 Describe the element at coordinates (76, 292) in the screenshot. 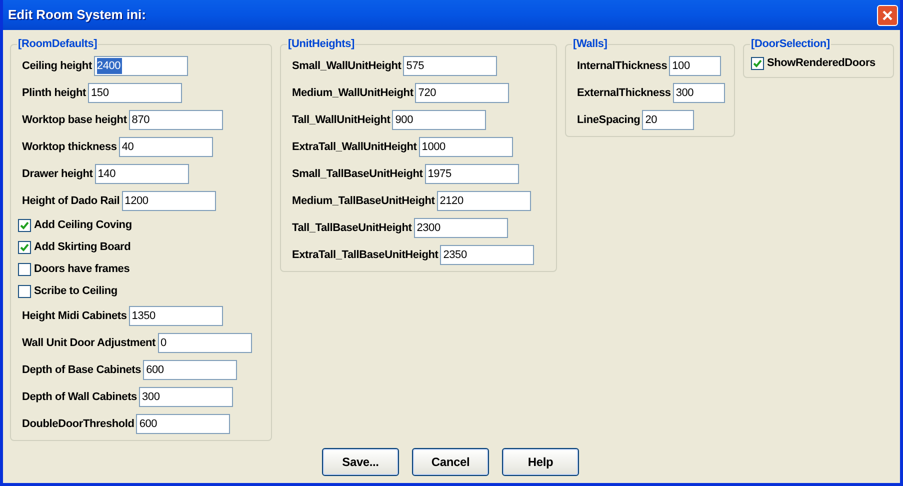

I see `checkbox-label: Scribe to Ceiling` at that location.